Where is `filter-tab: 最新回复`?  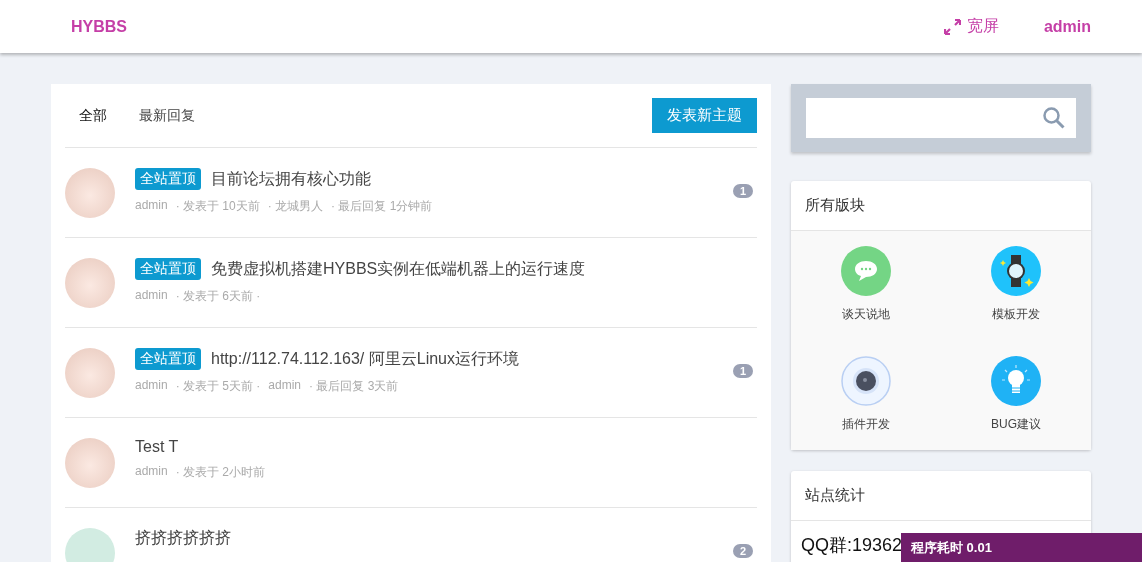
filter-tab: 最新回复 is located at coordinates (167, 115).